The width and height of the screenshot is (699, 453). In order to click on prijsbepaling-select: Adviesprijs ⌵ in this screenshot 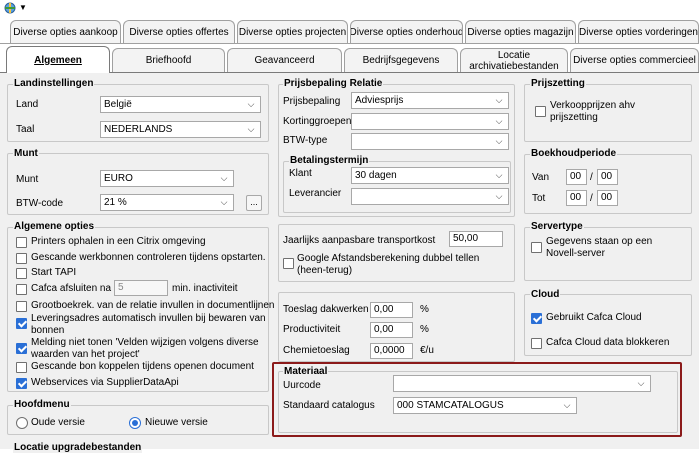, I will do `click(430, 100)`.